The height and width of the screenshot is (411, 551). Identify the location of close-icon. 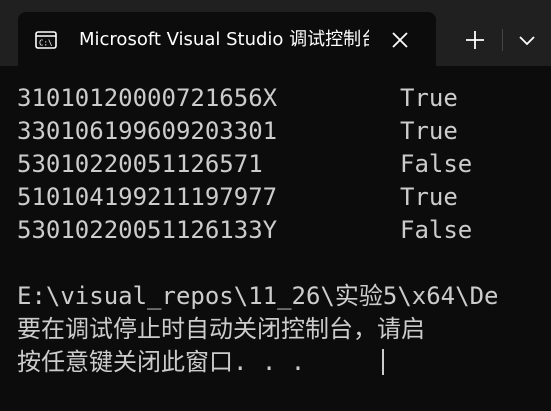
(400, 40).